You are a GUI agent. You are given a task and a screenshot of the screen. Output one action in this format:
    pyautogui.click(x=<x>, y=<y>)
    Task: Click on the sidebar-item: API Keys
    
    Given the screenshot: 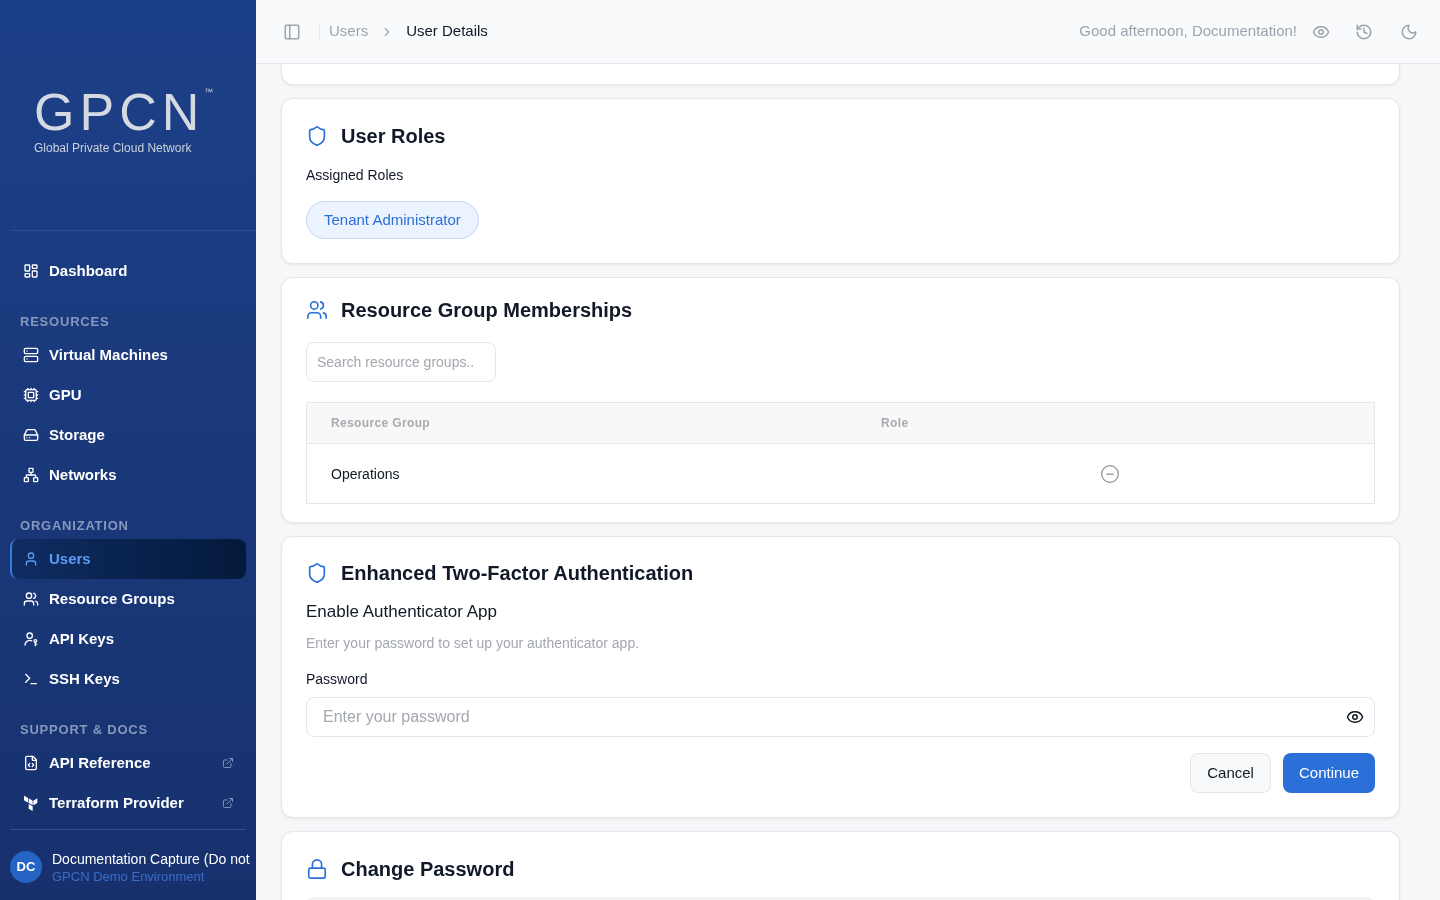 What is the action you would take?
    pyautogui.click(x=128, y=639)
    